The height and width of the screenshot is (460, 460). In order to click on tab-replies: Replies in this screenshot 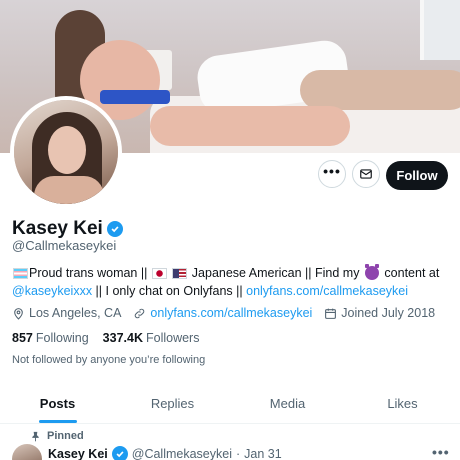, I will do `click(172, 403)`.